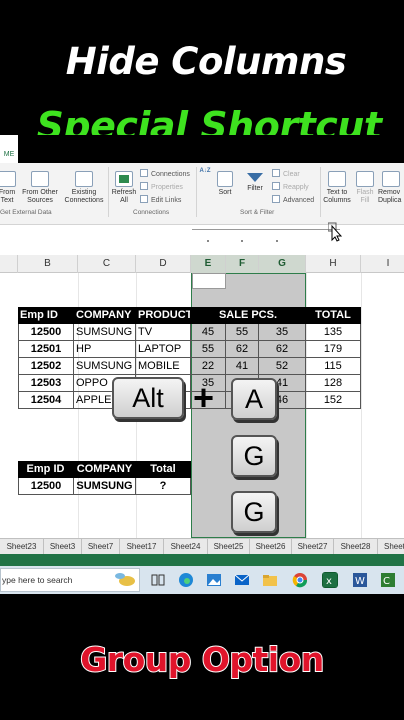 The image size is (404, 720). What do you see at coordinates (208, 264) in the screenshot?
I see `column-header-e: E` at bounding box center [208, 264].